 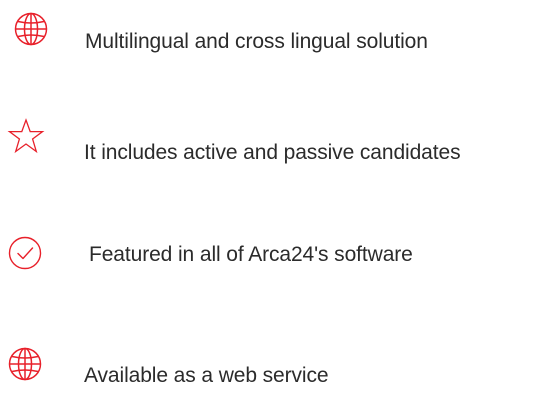 What do you see at coordinates (256, 41) in the screenshot?
I see `feature-label: Multilingual and cross lingual solution` at bounding box center [256, 41].